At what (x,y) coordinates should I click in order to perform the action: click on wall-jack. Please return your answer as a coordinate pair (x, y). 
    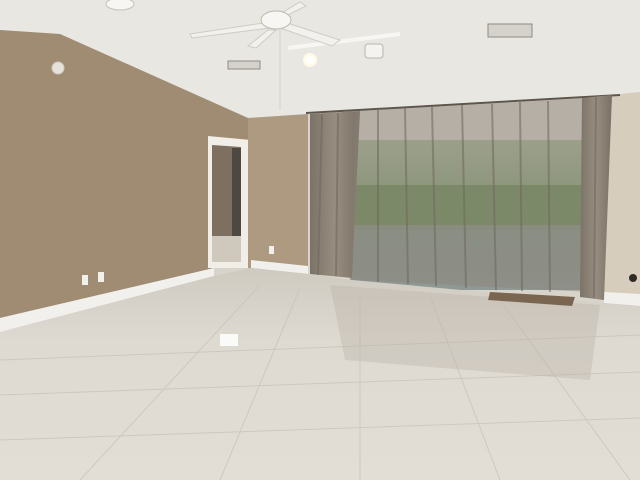
    Looking at the image, I should click on (633, 278).